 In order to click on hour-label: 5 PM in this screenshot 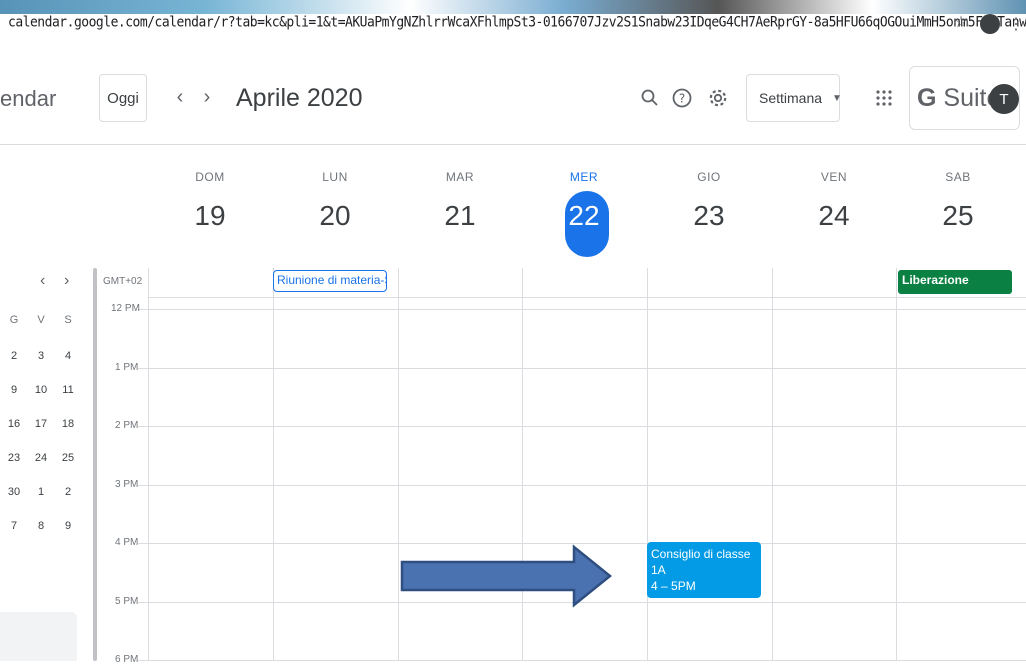, I will do `click(127, 601)`.